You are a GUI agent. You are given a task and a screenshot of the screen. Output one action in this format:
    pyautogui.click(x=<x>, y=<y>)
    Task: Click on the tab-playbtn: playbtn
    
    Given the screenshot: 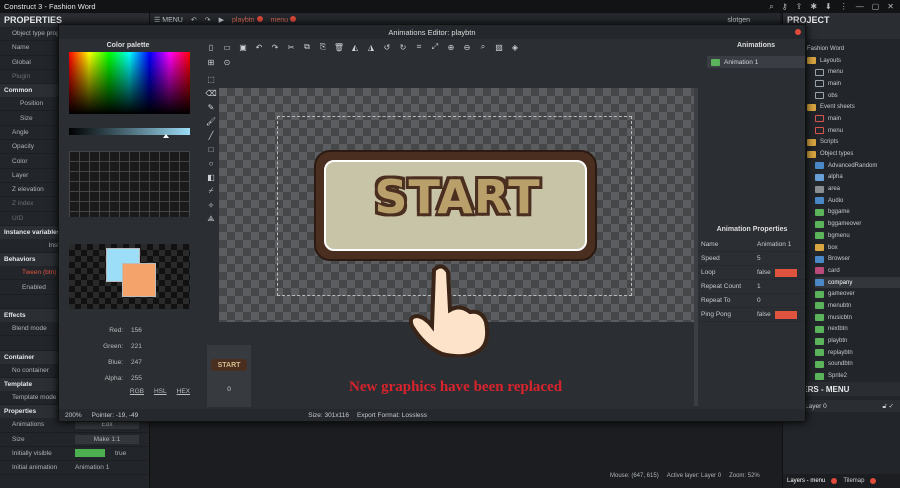 What is the action you would take?
    pyautogui.click(x=247, y=20)
    